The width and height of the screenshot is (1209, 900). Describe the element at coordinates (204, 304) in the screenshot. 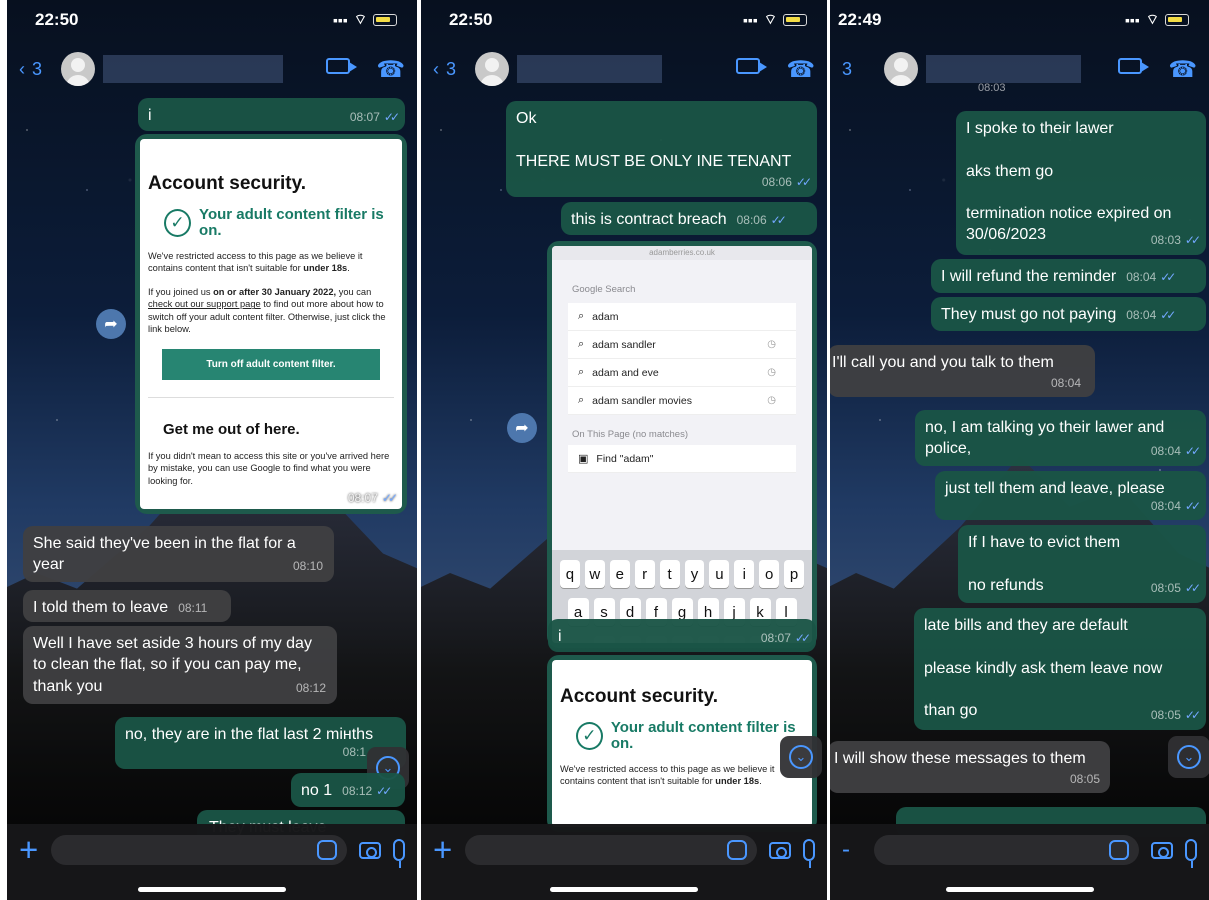

I see `support-link: check out our support page` at that location.